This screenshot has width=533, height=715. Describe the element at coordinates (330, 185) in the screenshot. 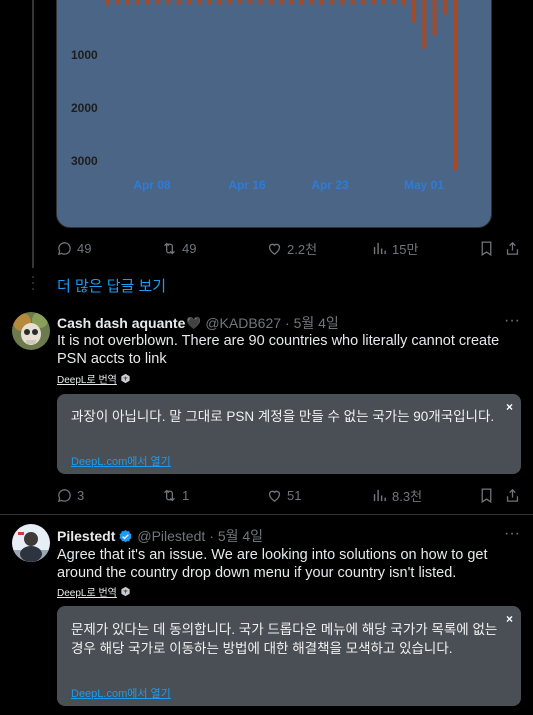

I see `x-tick-label: Apr 23` at that location.